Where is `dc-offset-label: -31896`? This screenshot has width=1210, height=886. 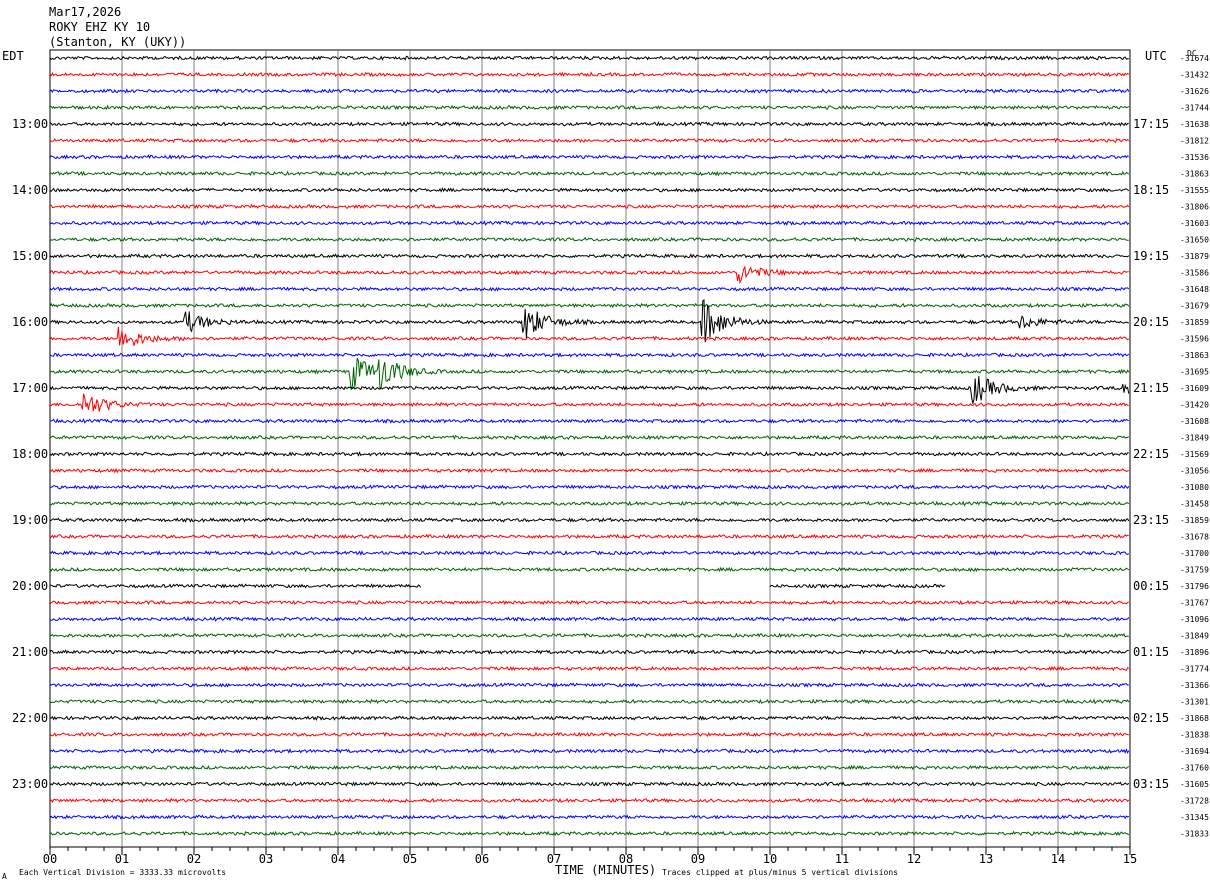
dc-offset-label: -31896 is located at coordinates (1194, 652).